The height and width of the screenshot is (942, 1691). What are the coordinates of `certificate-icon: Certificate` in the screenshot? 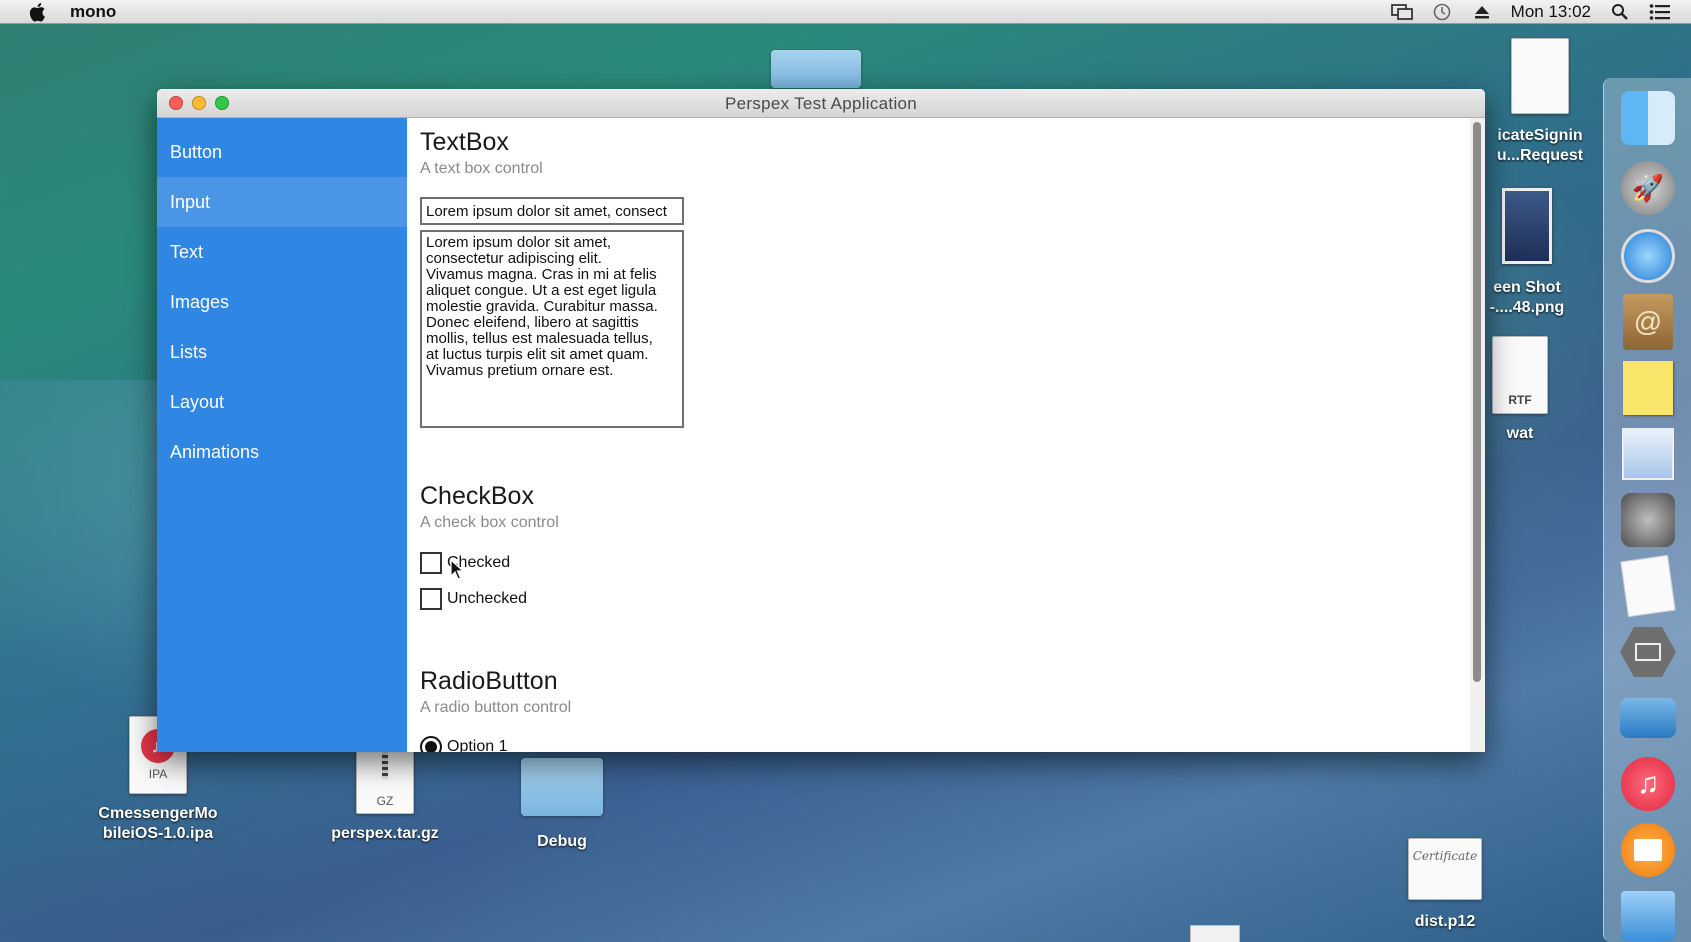 It's located at (1445, 869).